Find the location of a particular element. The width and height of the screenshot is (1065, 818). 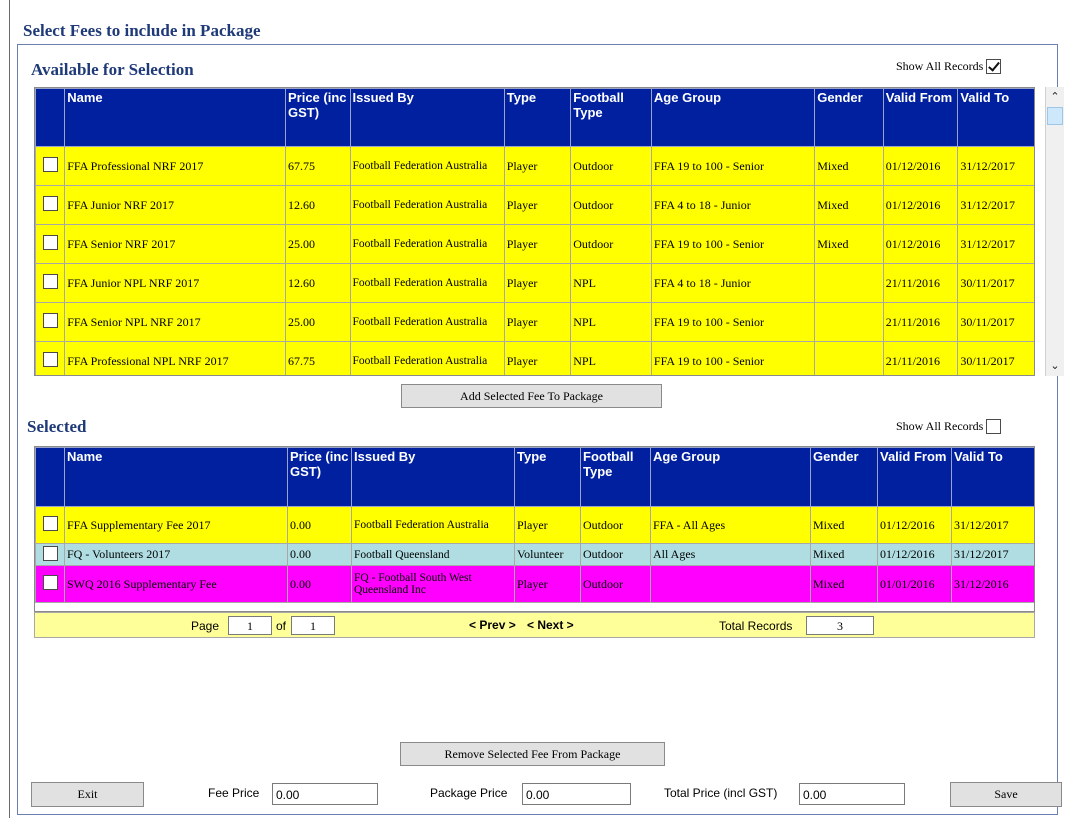

cell-name: SWQ 2016 Supplementary Fee is located at coordinates (176, 584).